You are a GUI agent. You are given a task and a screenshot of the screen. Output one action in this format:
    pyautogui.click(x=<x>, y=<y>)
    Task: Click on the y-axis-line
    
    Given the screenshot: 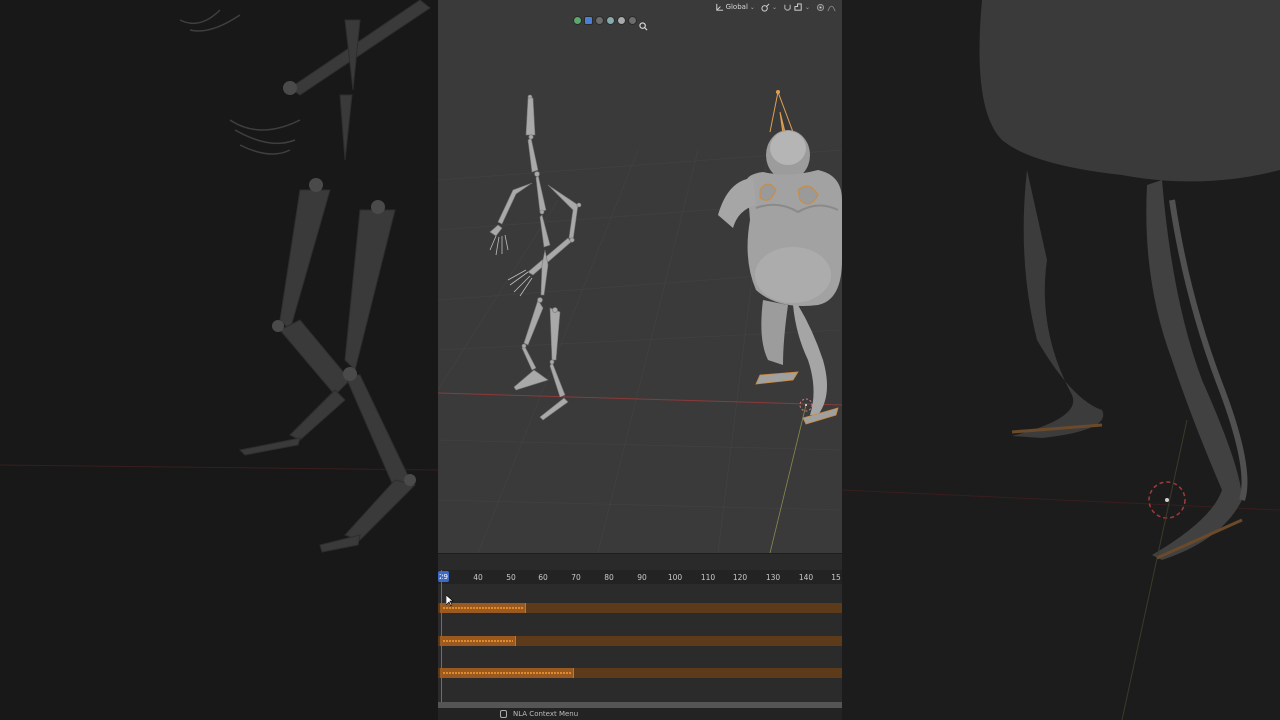 What is the action you would take?
    pyautogui.click(x=788, y=478)
    